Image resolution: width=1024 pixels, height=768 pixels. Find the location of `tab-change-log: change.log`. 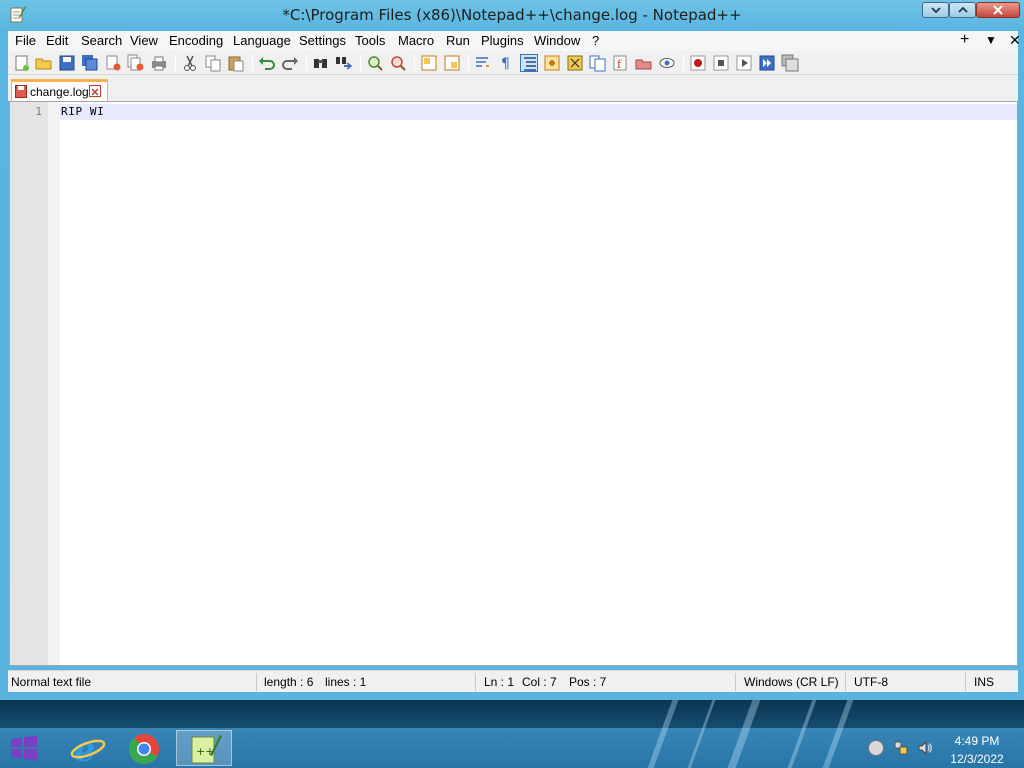

tab-change-log: change.log is located at coordinates (59, 90).